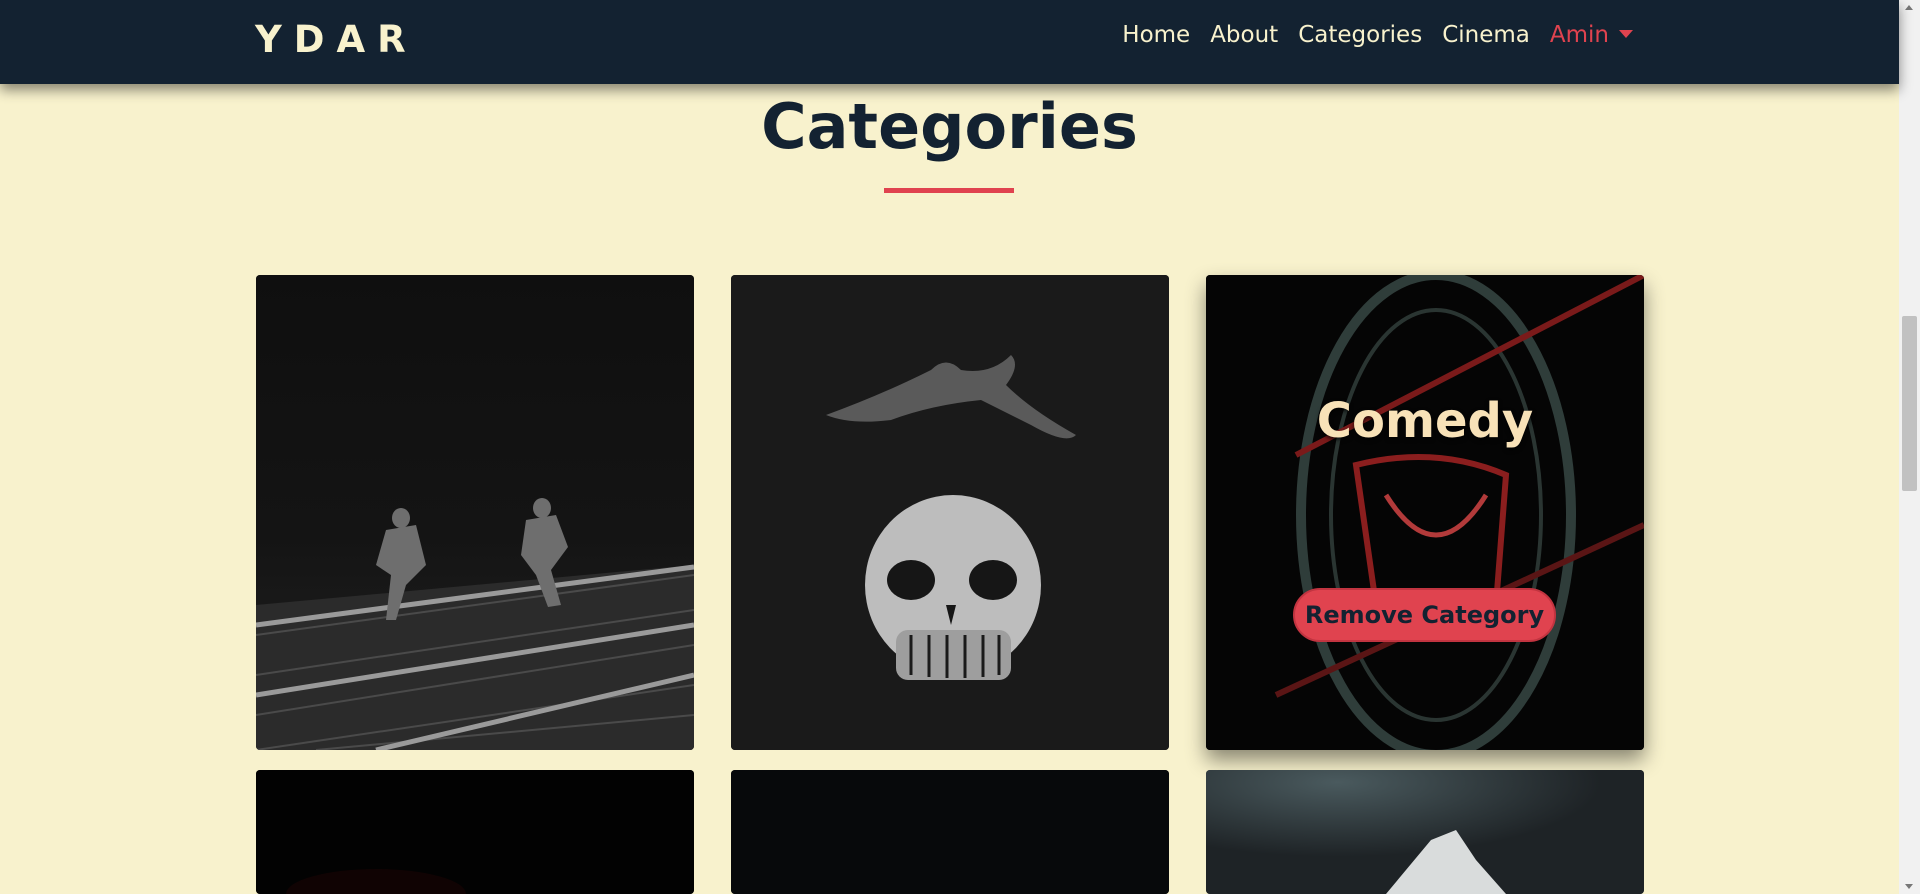 The image size is (1920, 894). I want to click on navbar: YDAR Home About Categories Cinema Amin, so click(949, 42).